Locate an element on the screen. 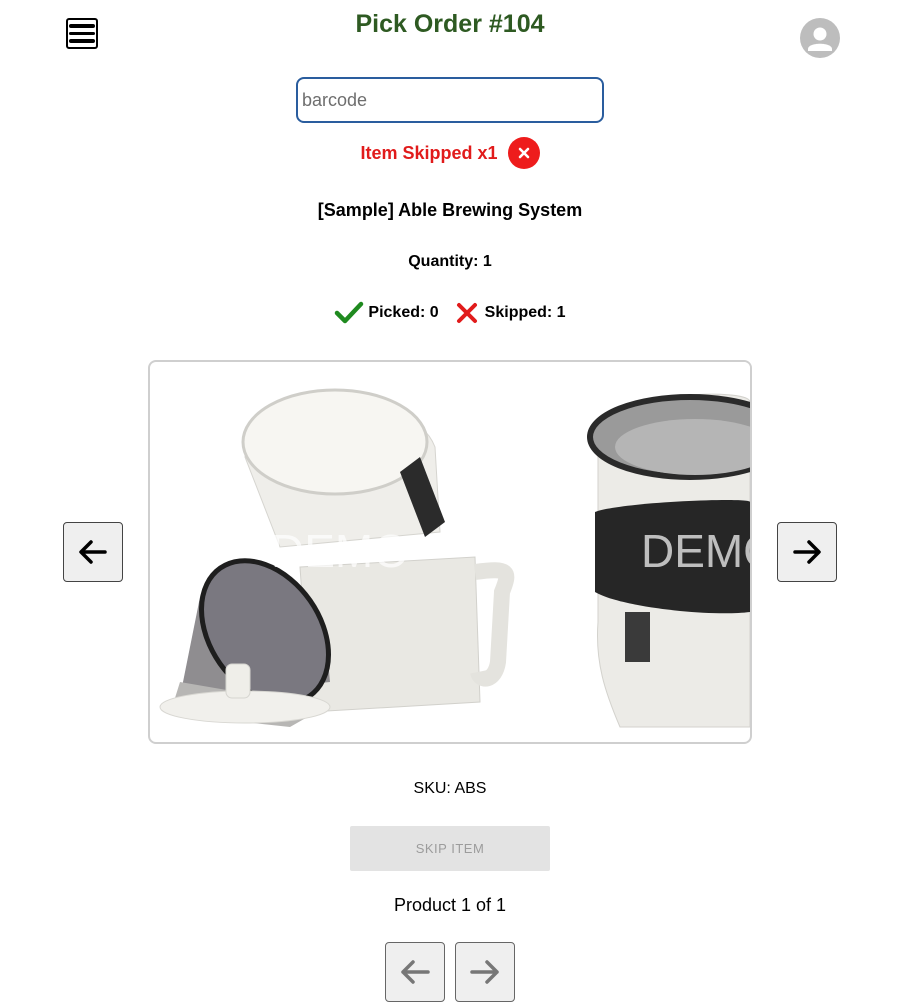 The width and height of the screenshot is (900, 1005). skipped-count: Skipped: 1 is located at coordinates (525, 312).